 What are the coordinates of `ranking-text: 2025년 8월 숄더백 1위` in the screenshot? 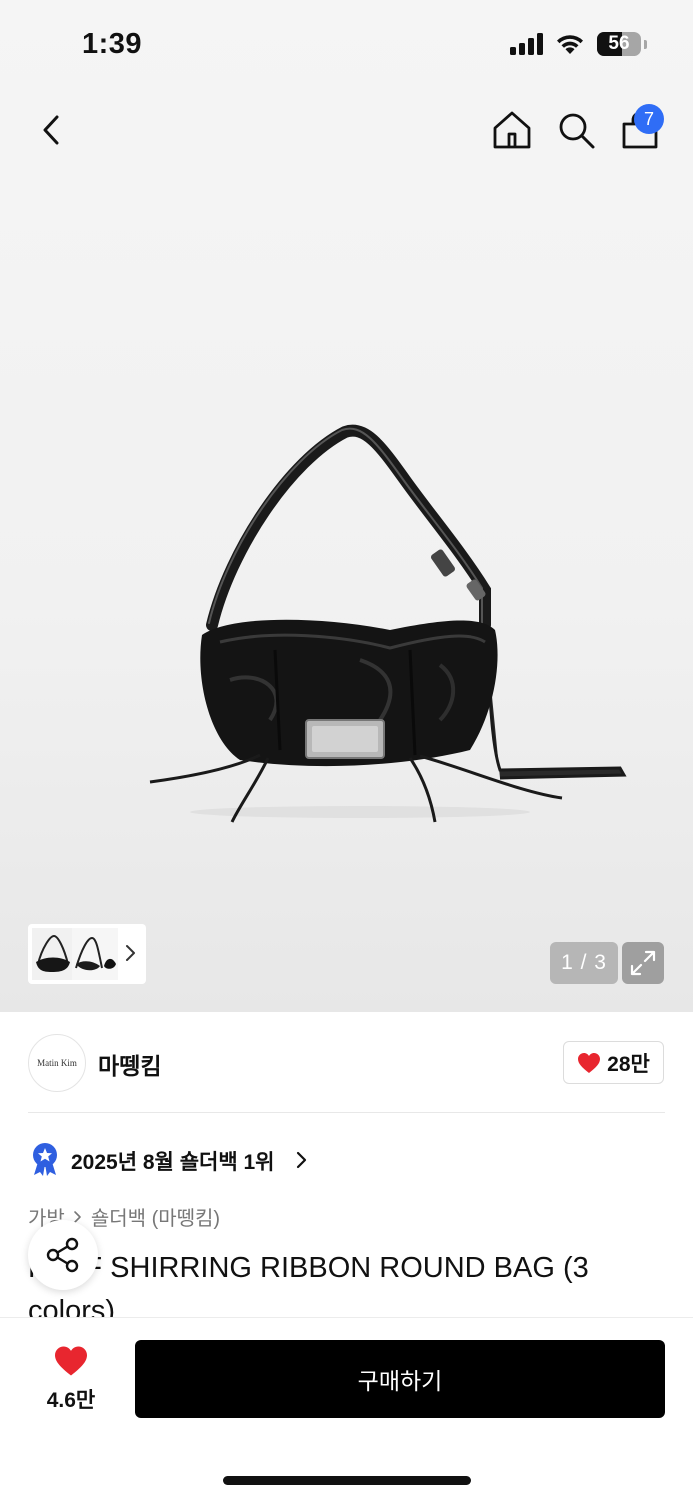 It's located at (173, 1161).